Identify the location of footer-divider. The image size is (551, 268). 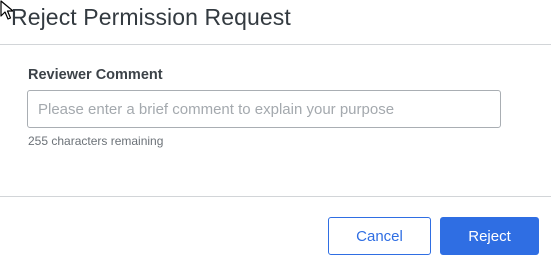
(275, 196).